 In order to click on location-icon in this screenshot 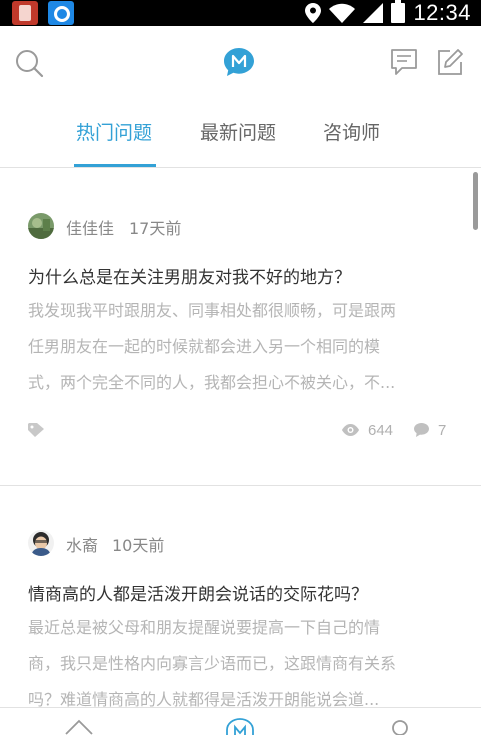, I will do `click(313, 13)`.